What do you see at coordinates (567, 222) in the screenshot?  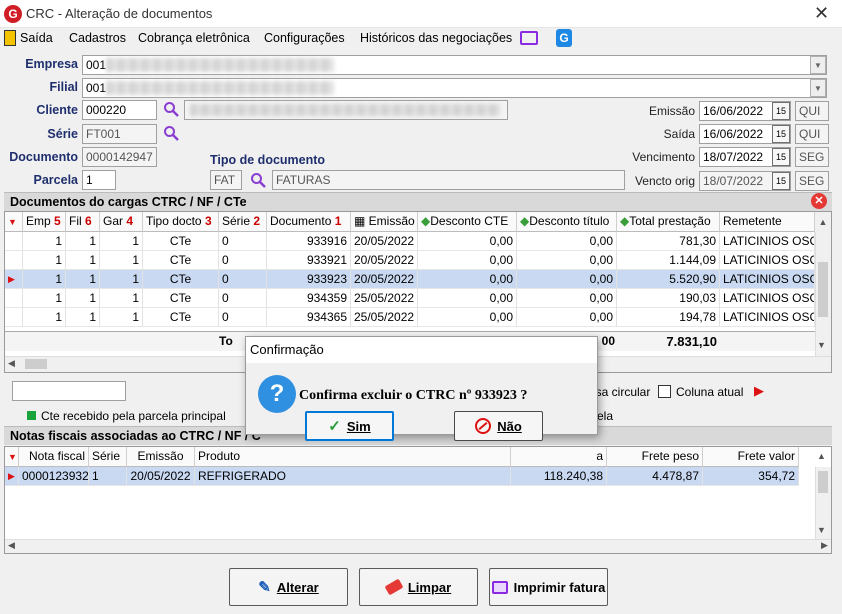 I see `col-desconto-titulo: ◆Desconto título` at bounding box center [567, 222].